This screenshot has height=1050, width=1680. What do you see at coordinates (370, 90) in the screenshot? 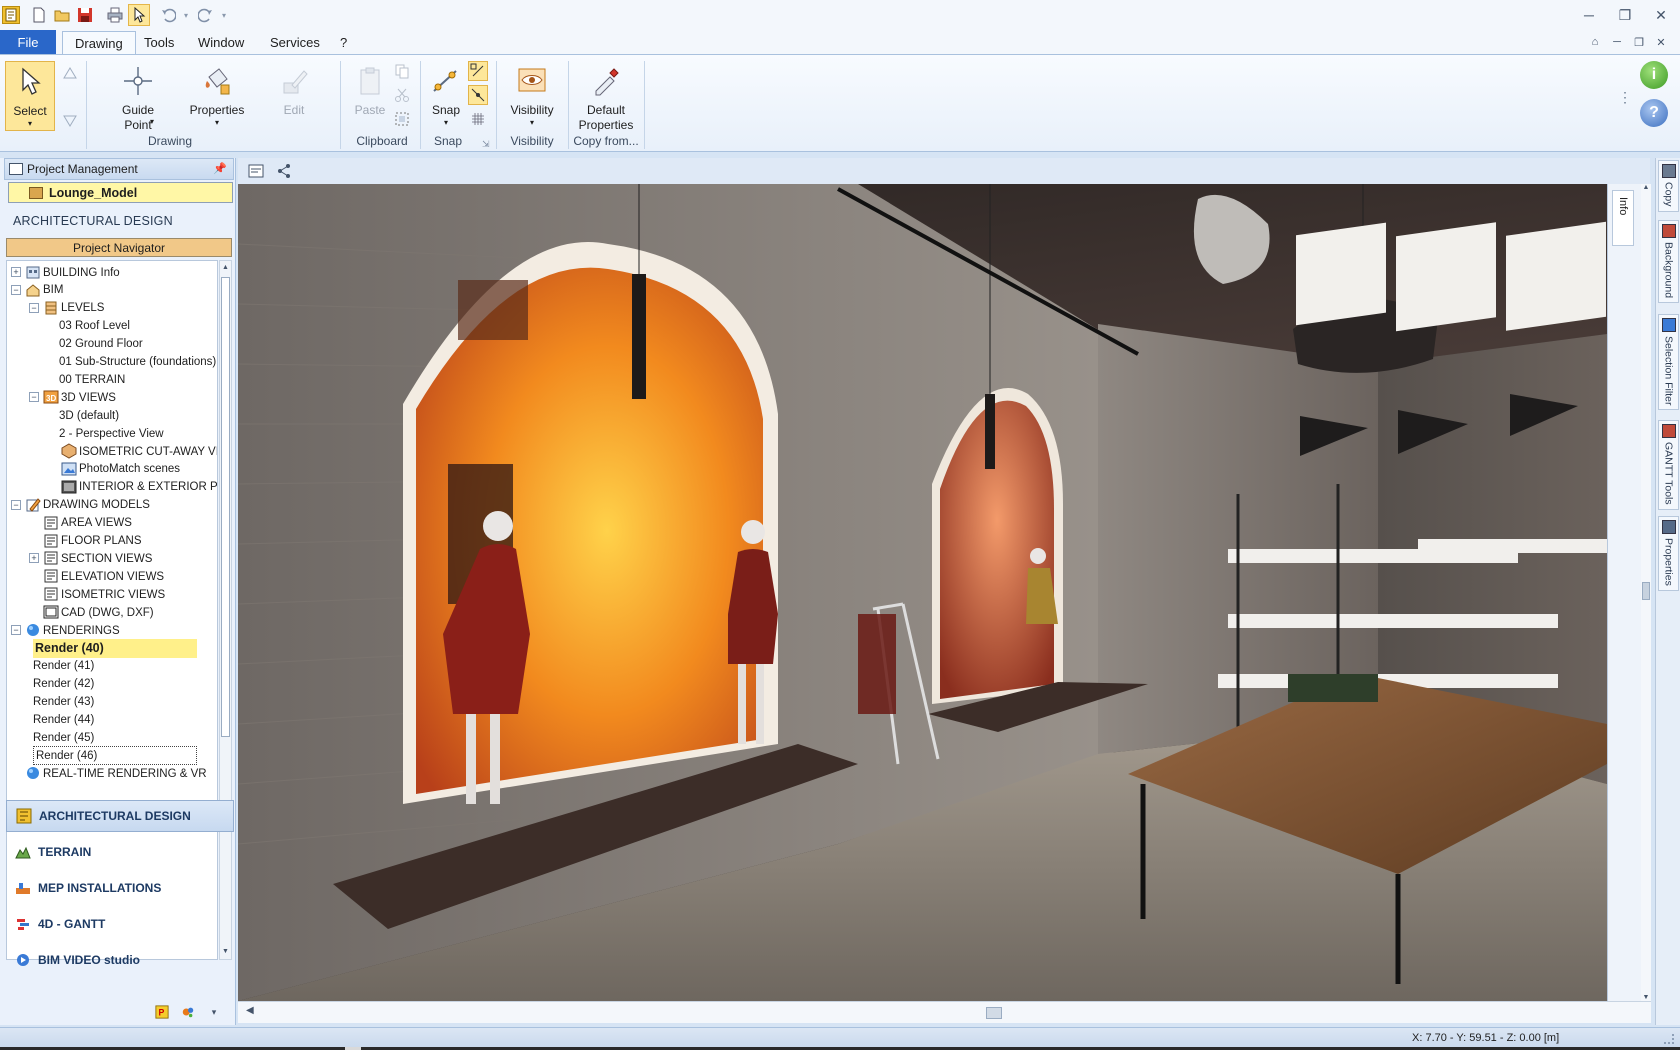
I see `paste-button: Paste` at bounding box center [370, 90].